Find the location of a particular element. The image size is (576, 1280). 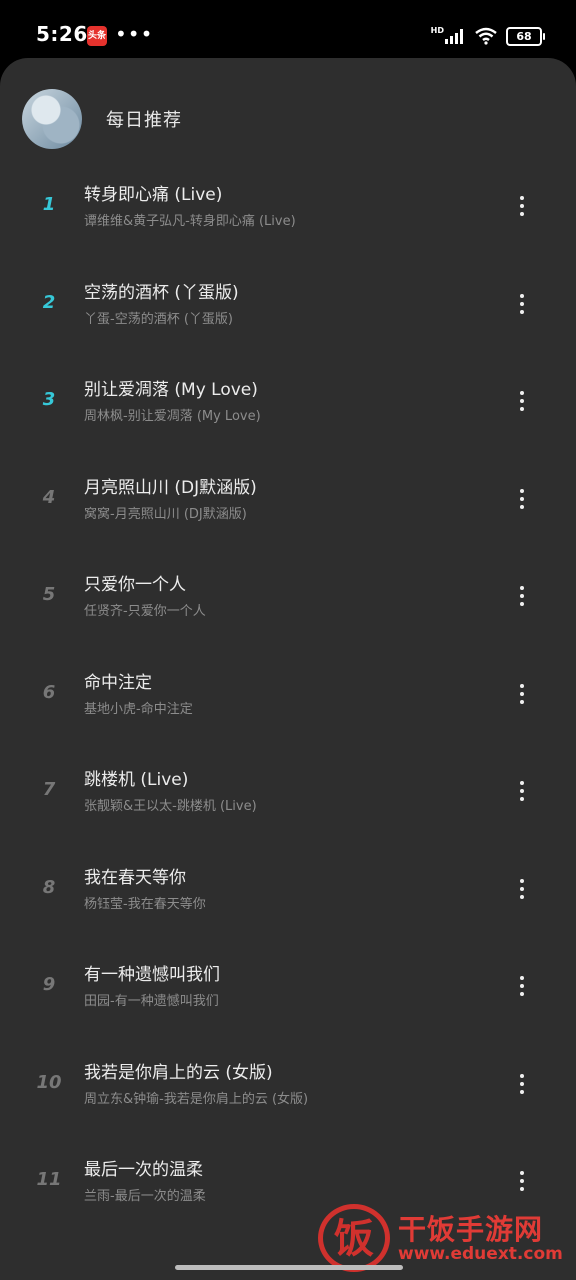

playlist-cover-avatar is located at coordinates (52, 119).